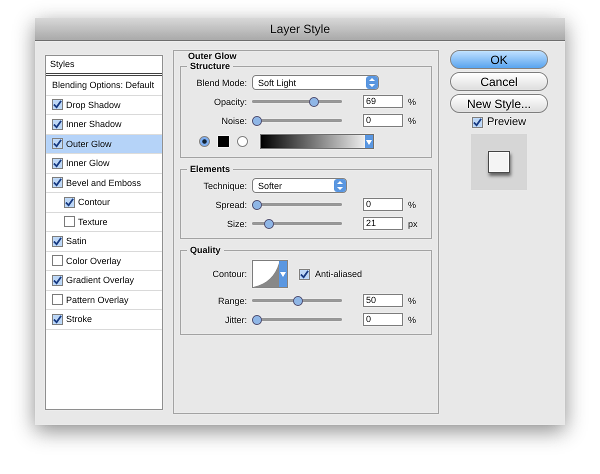 The height and width of the screenshot is (474, 600). What do you see at coordinates (104, 222) in the screenshot?
I see `style-item: Texture` at bounding box center [104, 222].